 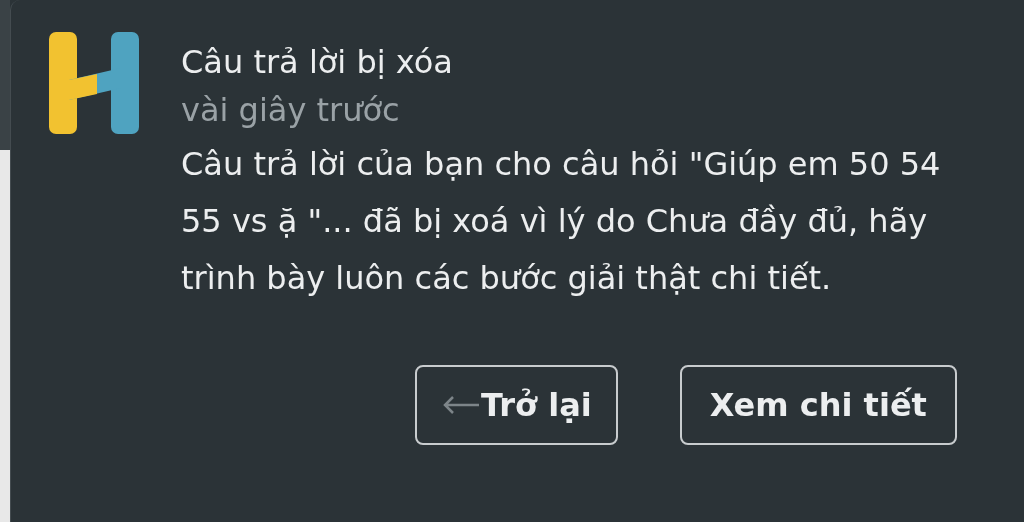 I want to click on timestamp: vài giây trước, so click(x=291, y=110).